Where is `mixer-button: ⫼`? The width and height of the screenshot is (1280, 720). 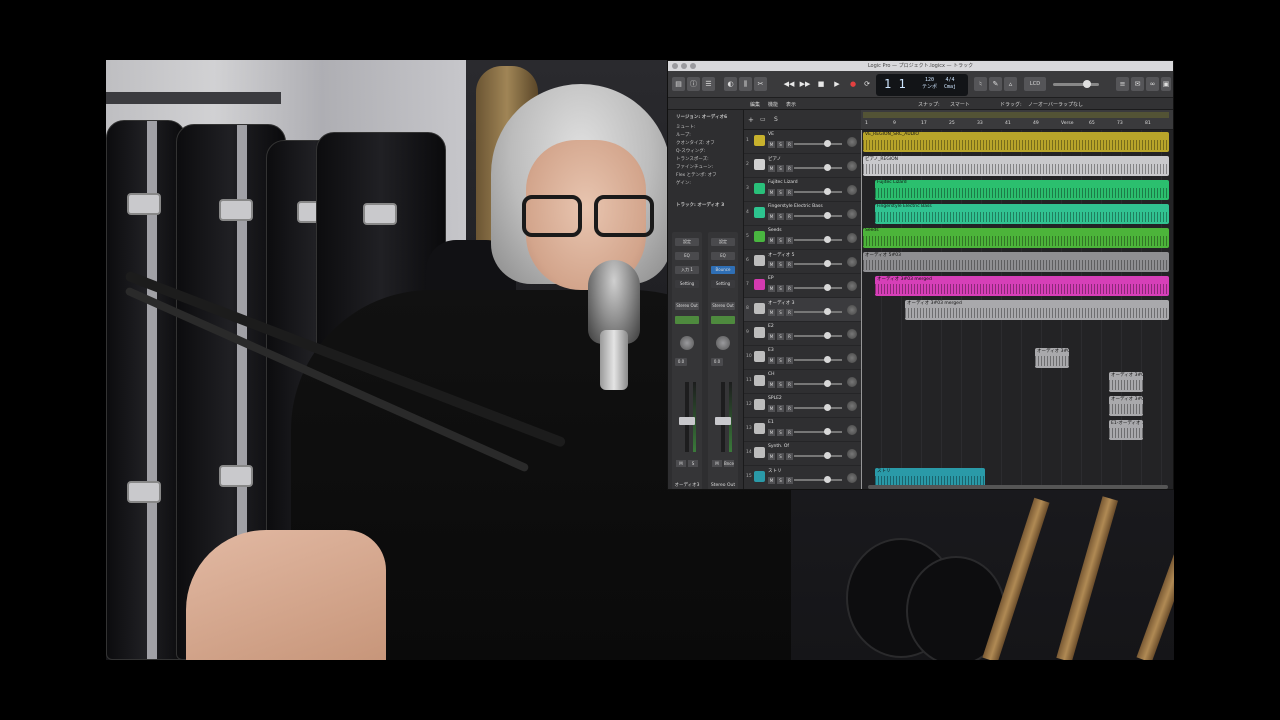
mixer-button: ⫼ is located at coordinates (745, 84).